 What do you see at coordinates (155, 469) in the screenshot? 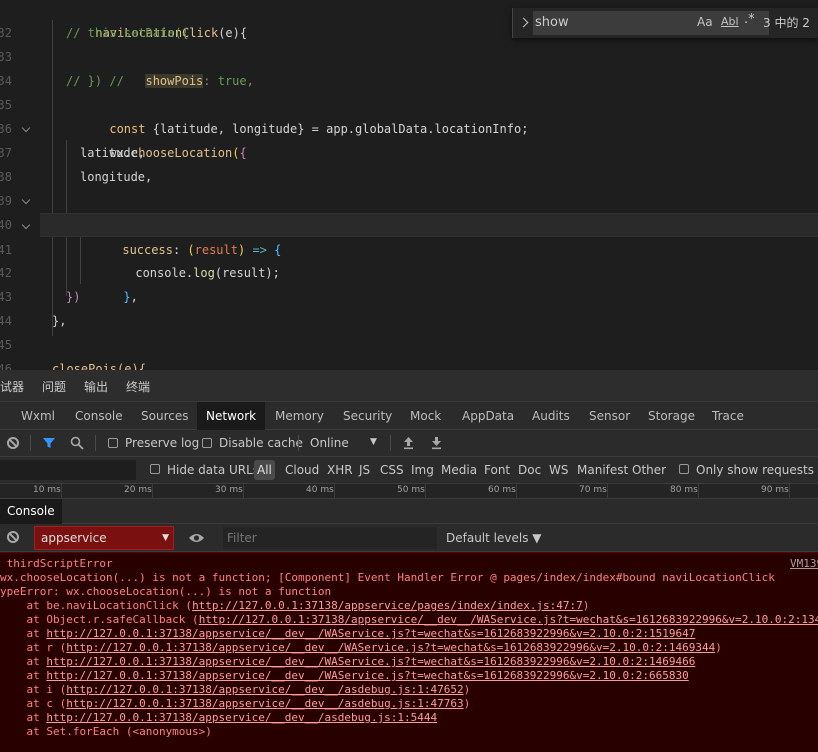
I see `hide-data-urls-checkbox` at bounding box center [155, 469].